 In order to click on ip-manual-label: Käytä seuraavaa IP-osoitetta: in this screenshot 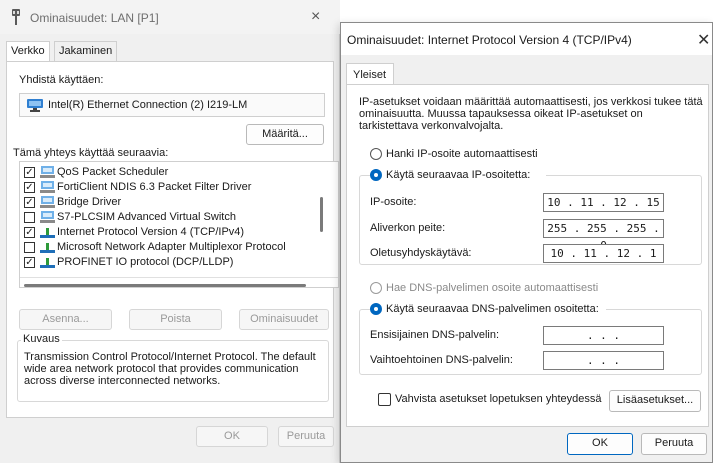, I will do `click(458, 175)`.